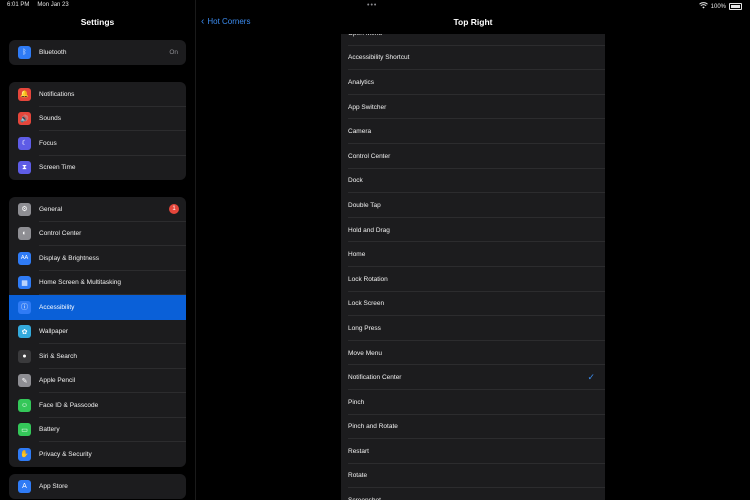 This screenshot has width=750, height=500. What do you see at coordinates (473, 377) in the screenshot?
I see `action-item-notification-center: Notification Center ✓` at bounding box center [473, 377].